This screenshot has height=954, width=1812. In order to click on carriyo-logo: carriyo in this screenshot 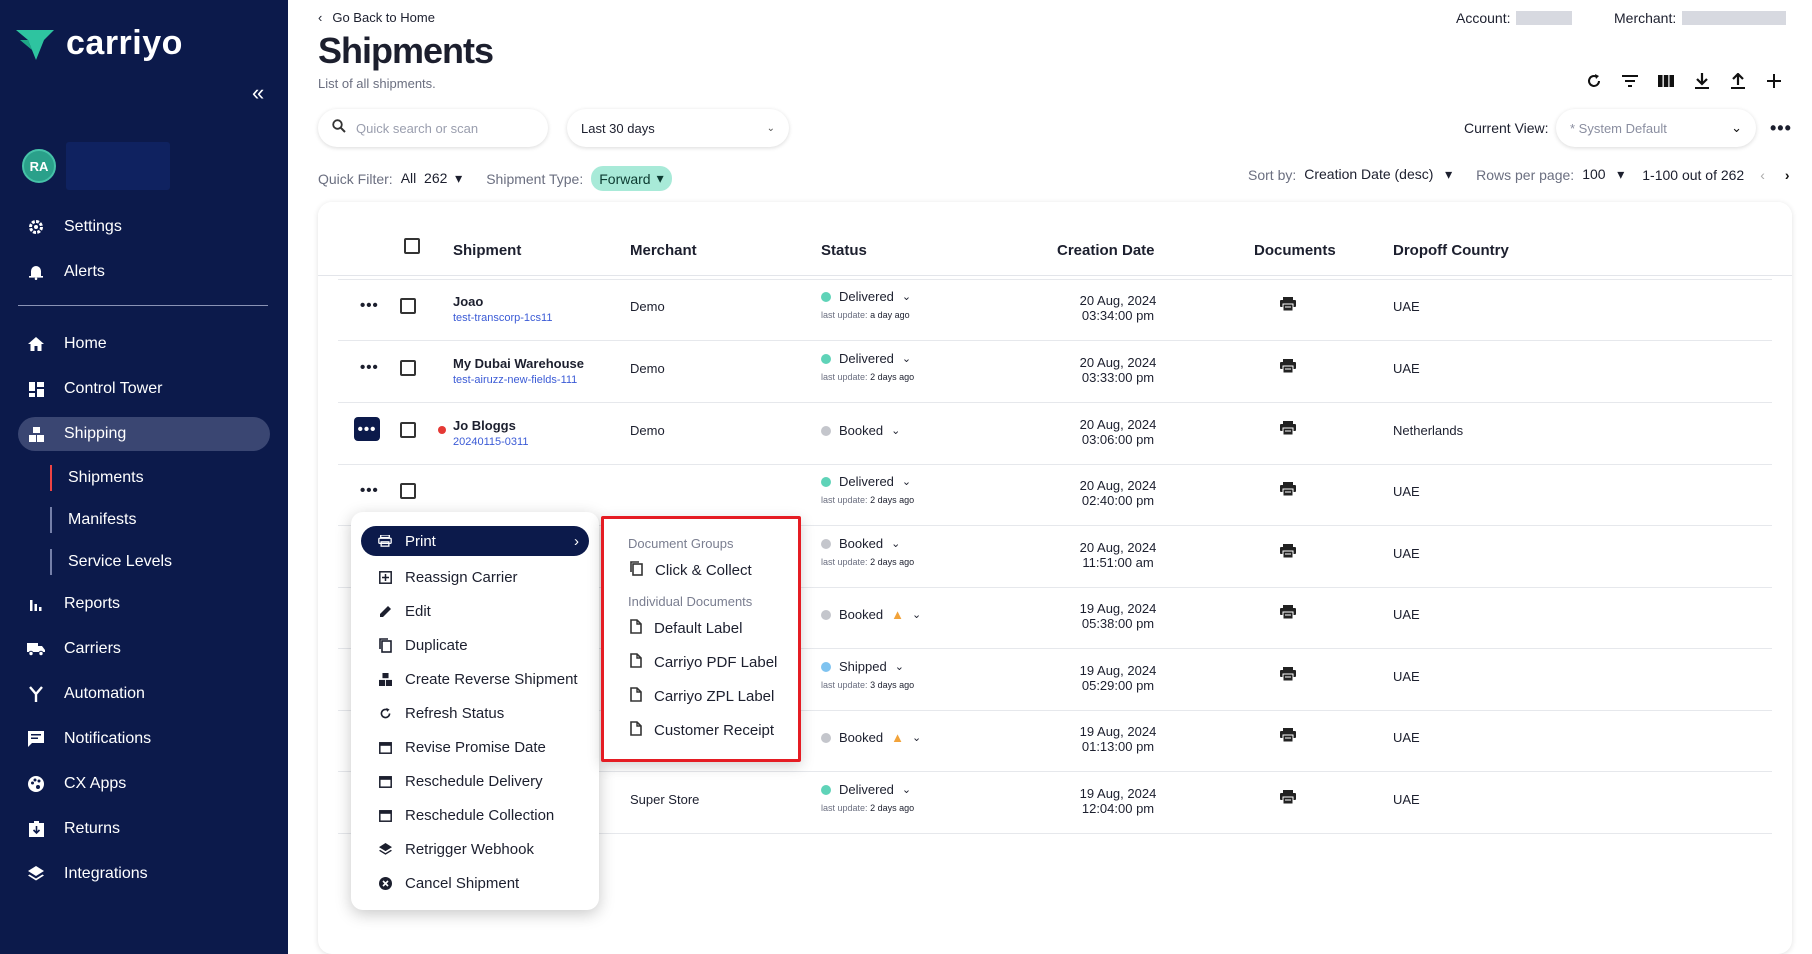, I will do `click(98, 43)`.